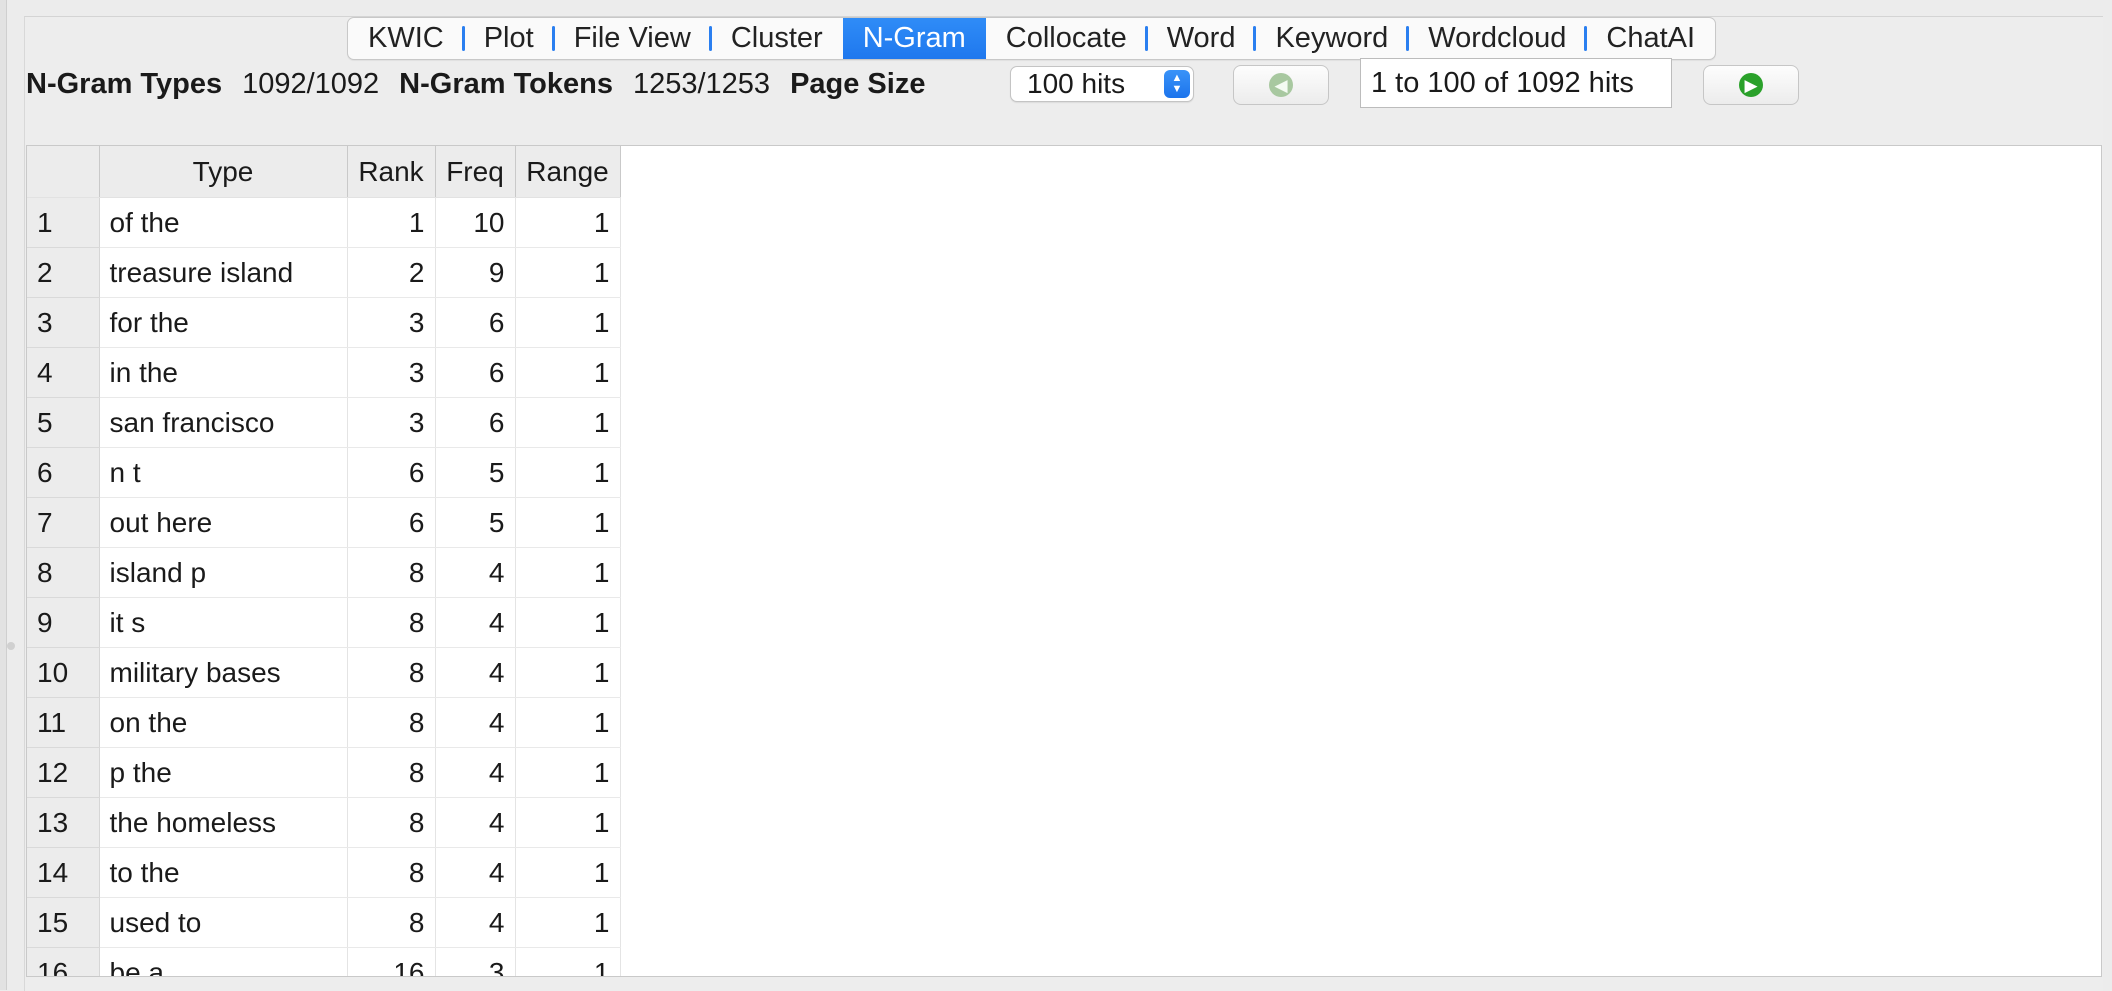 Image resolution: width=2112 pixels, height=991 pixels. What do you see at coordinates (391, 272) in the screenshot?
I see `rank-cell: 2` at bounding box center [391, 272].